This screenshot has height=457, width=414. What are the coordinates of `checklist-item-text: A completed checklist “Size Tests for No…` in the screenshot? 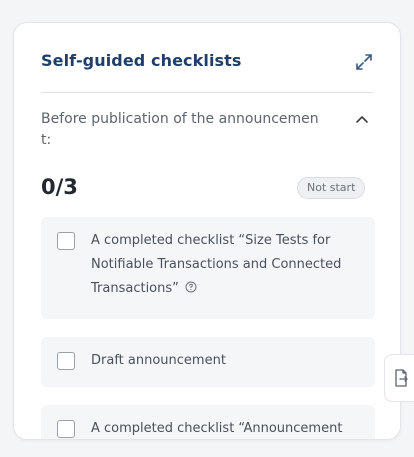 It's located at (216, 264).